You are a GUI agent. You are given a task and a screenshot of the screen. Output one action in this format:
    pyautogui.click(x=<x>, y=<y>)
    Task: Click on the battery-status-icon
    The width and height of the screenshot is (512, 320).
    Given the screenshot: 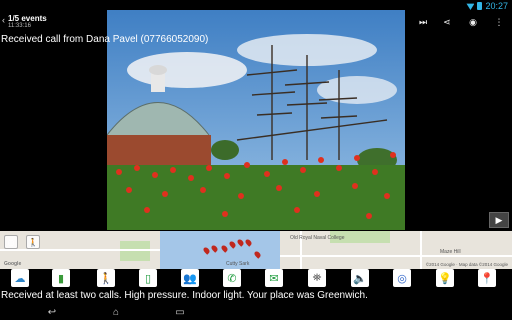 What is the action you would take?
    pyautogui.click(x=480, y=6)
    